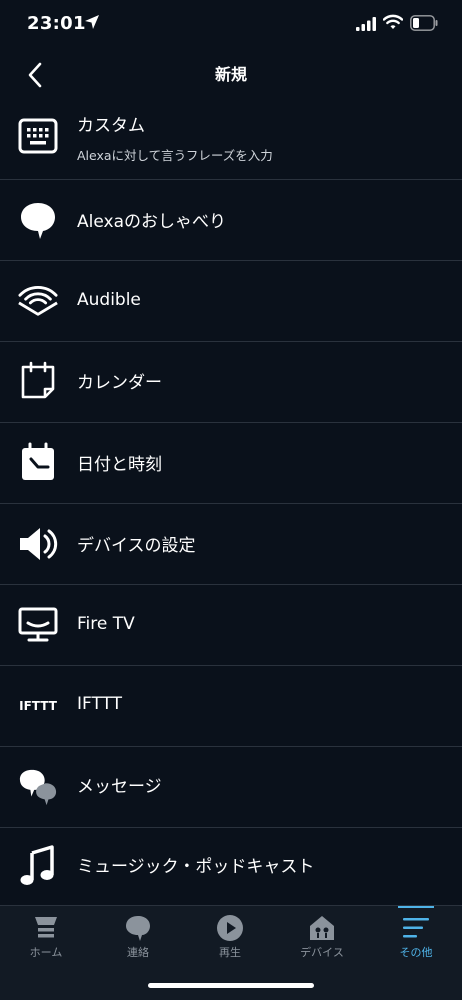 The image size is (462, 1000). What do you see at coordinates (119, 383) in the screenshot?
I see `list-item-label: カレンダー` at bounding box center [119, 383].